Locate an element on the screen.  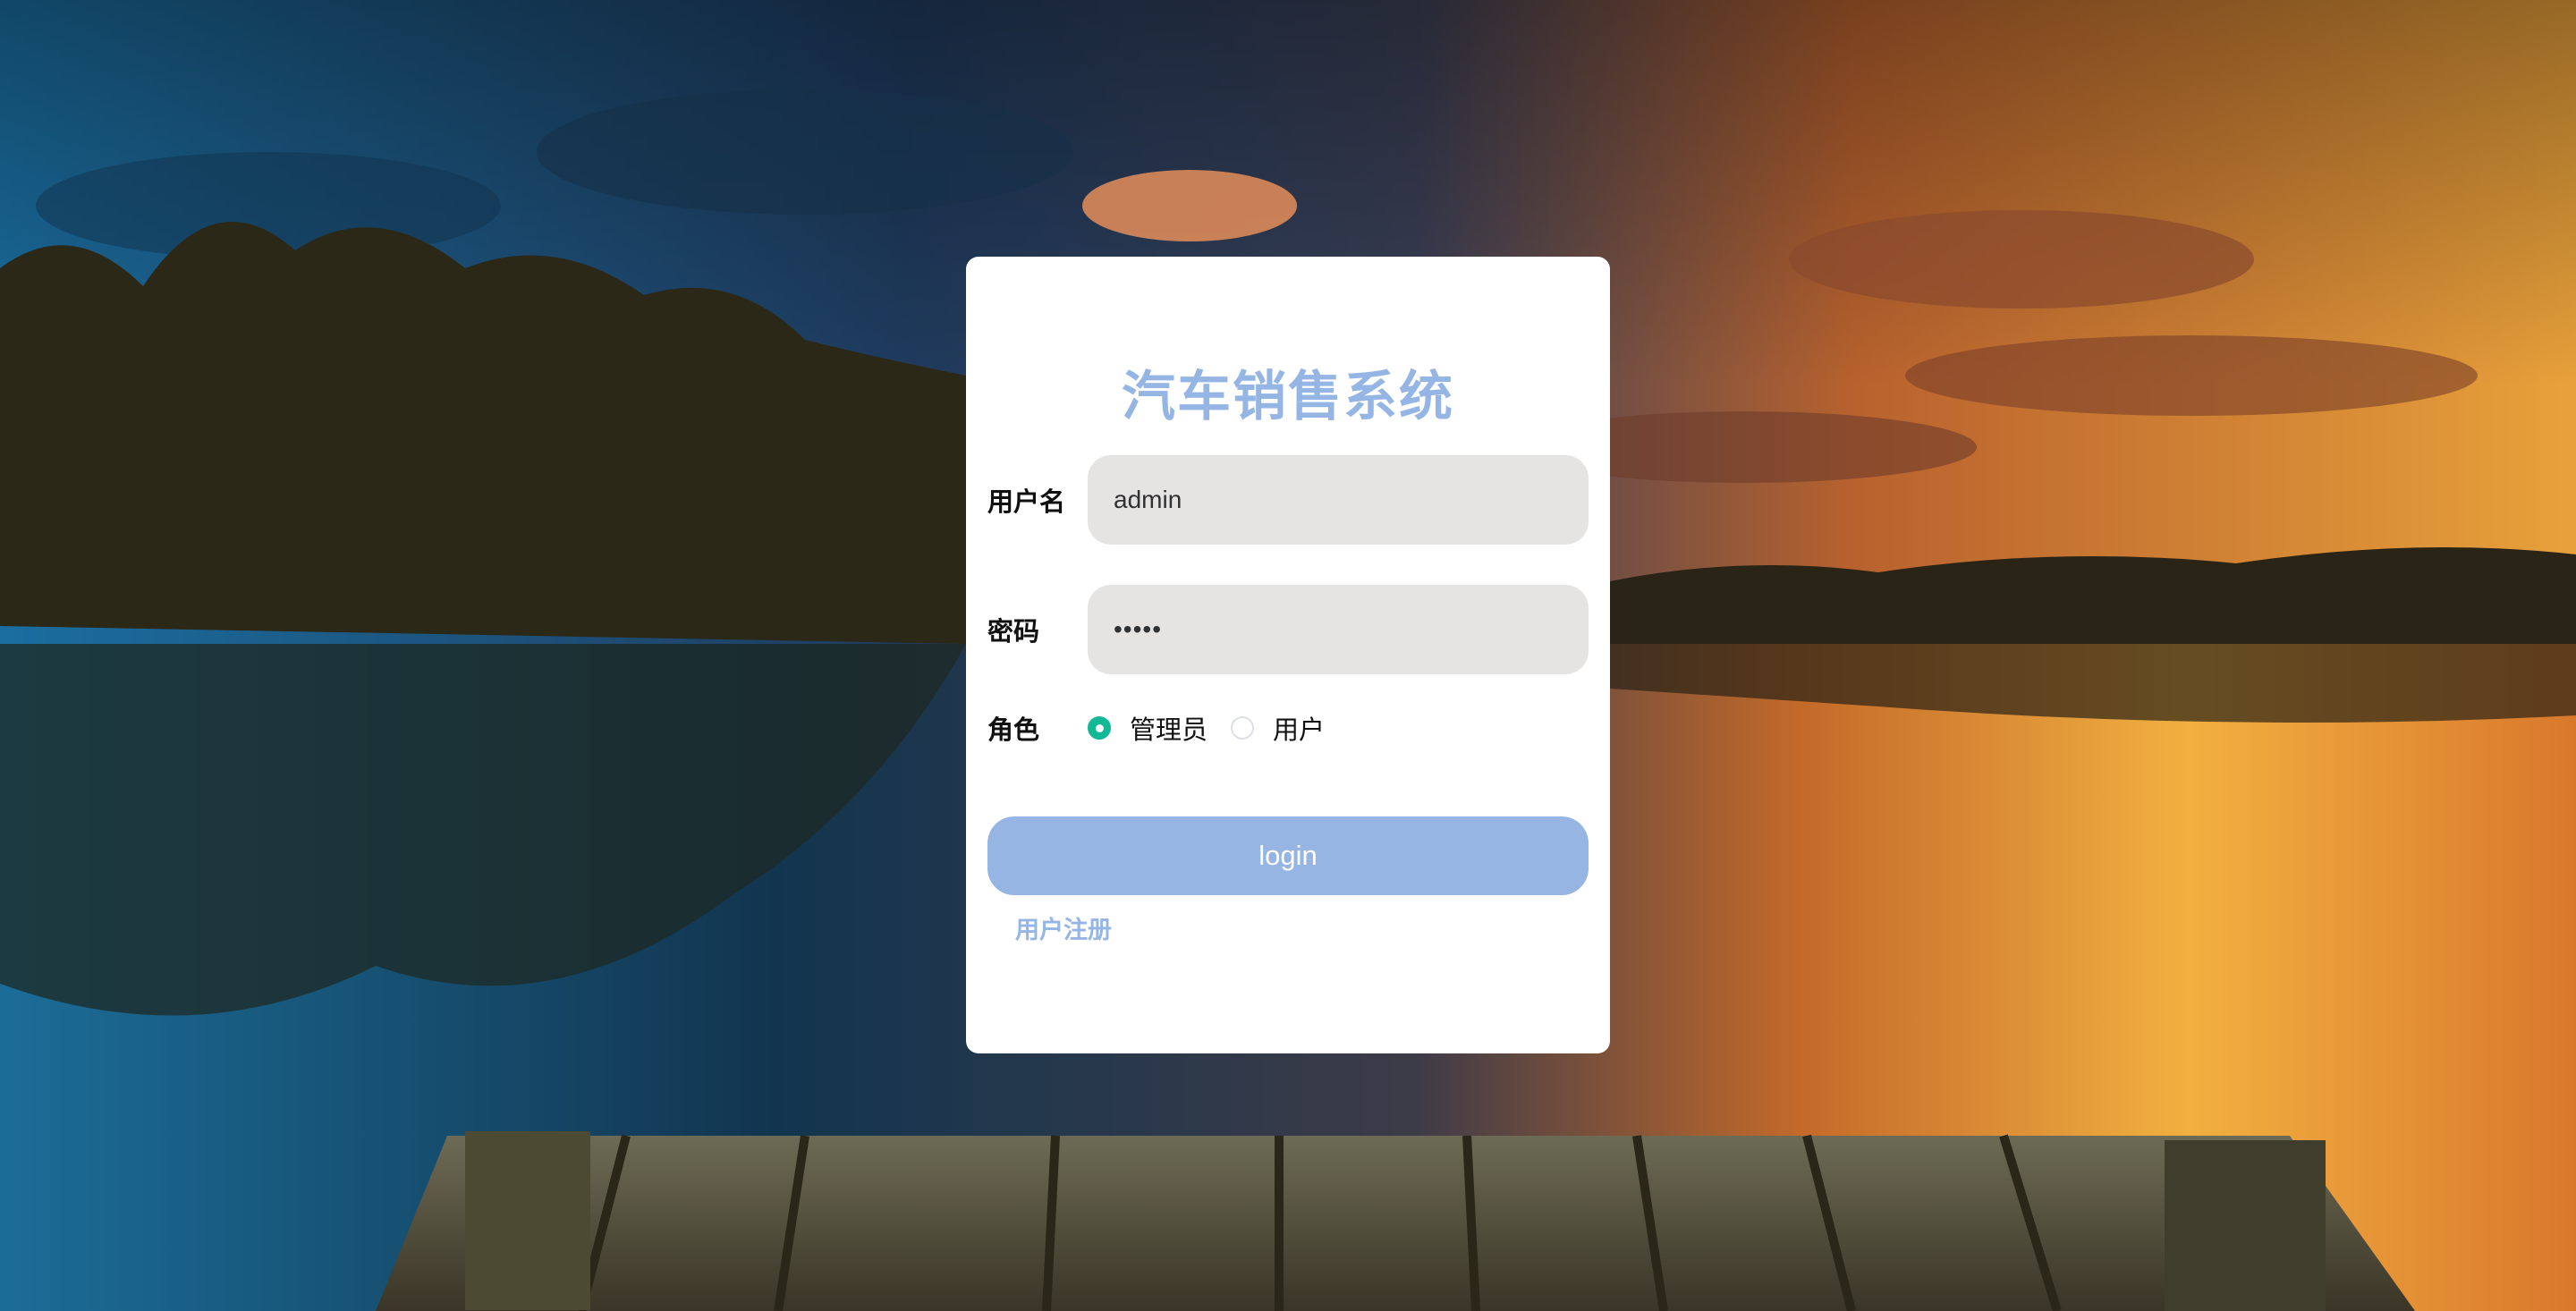
role-label: 角色 is located at coordinates (1013, 730).